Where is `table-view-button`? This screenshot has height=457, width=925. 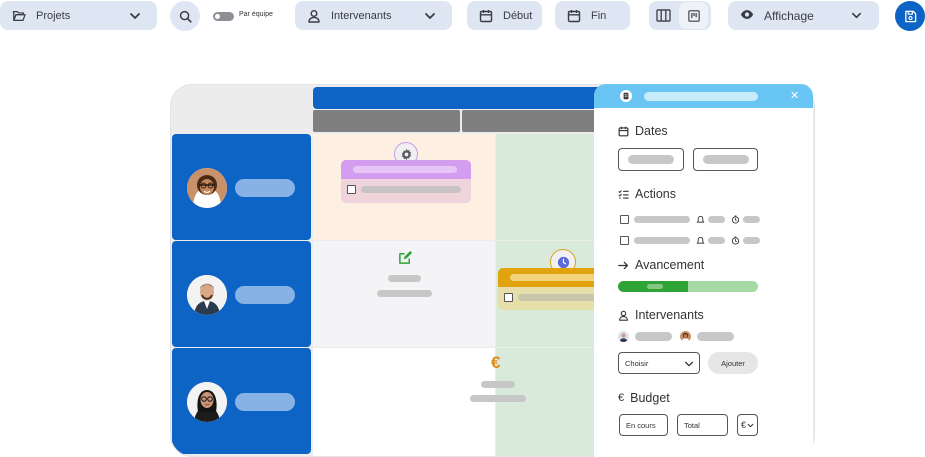 table-view-button is located at coordinates (663, 15).